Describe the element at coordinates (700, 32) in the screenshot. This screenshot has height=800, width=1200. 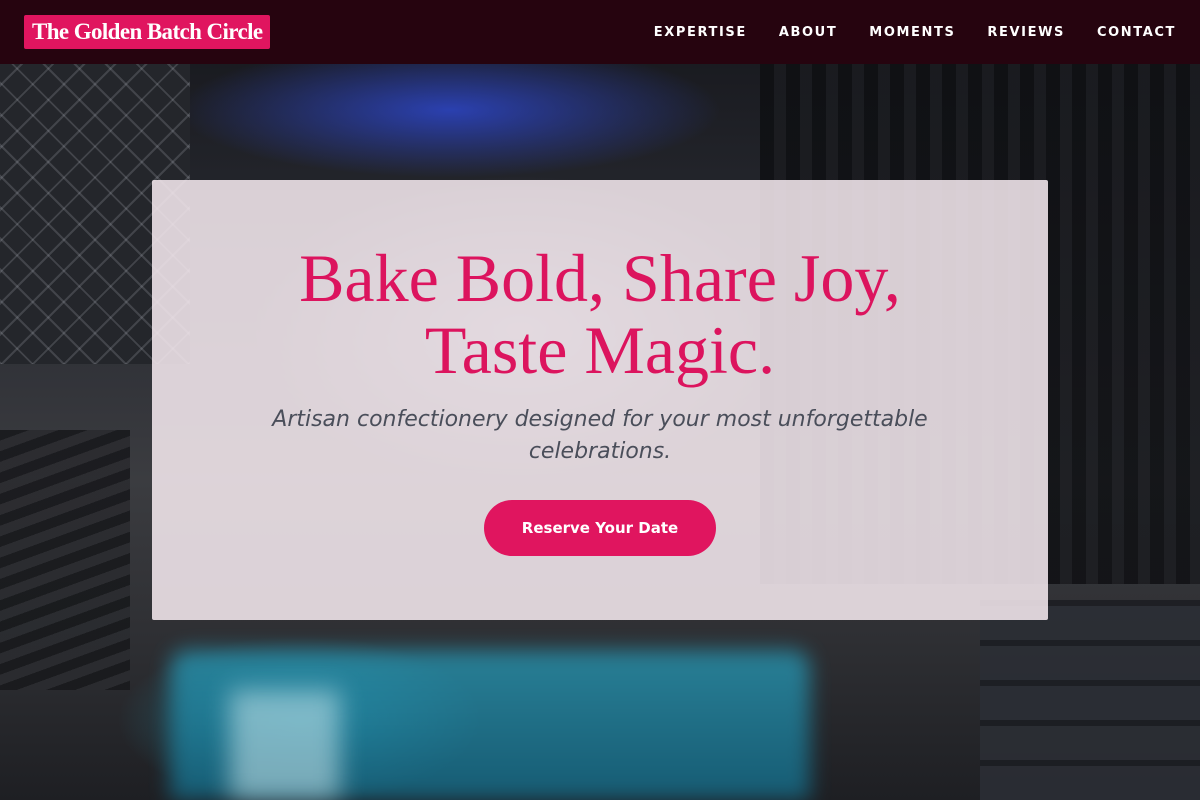
I see `nav-link-expertise: EXPERTISE` at that location.